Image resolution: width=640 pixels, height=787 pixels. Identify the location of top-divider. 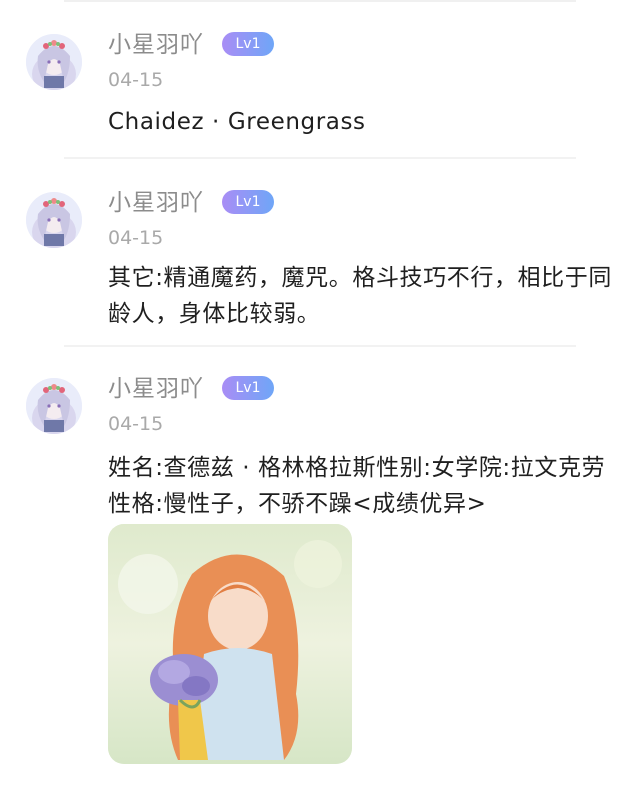
(320, 1).